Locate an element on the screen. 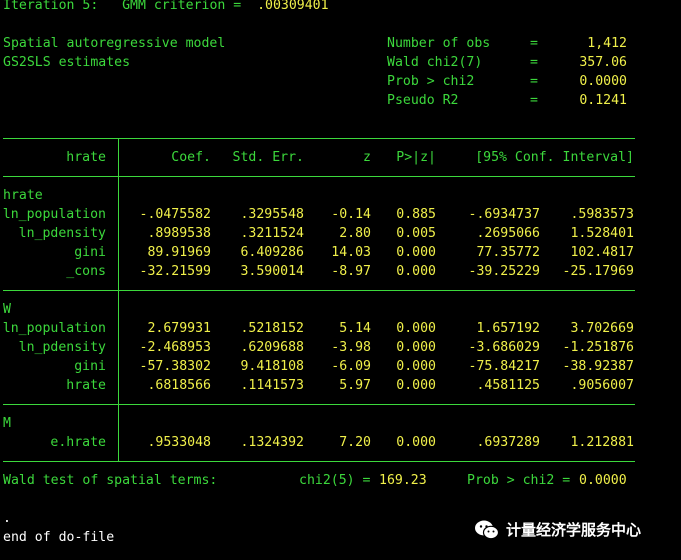  row-ci-high: 3.702669 is located at coordinates (602, 328).